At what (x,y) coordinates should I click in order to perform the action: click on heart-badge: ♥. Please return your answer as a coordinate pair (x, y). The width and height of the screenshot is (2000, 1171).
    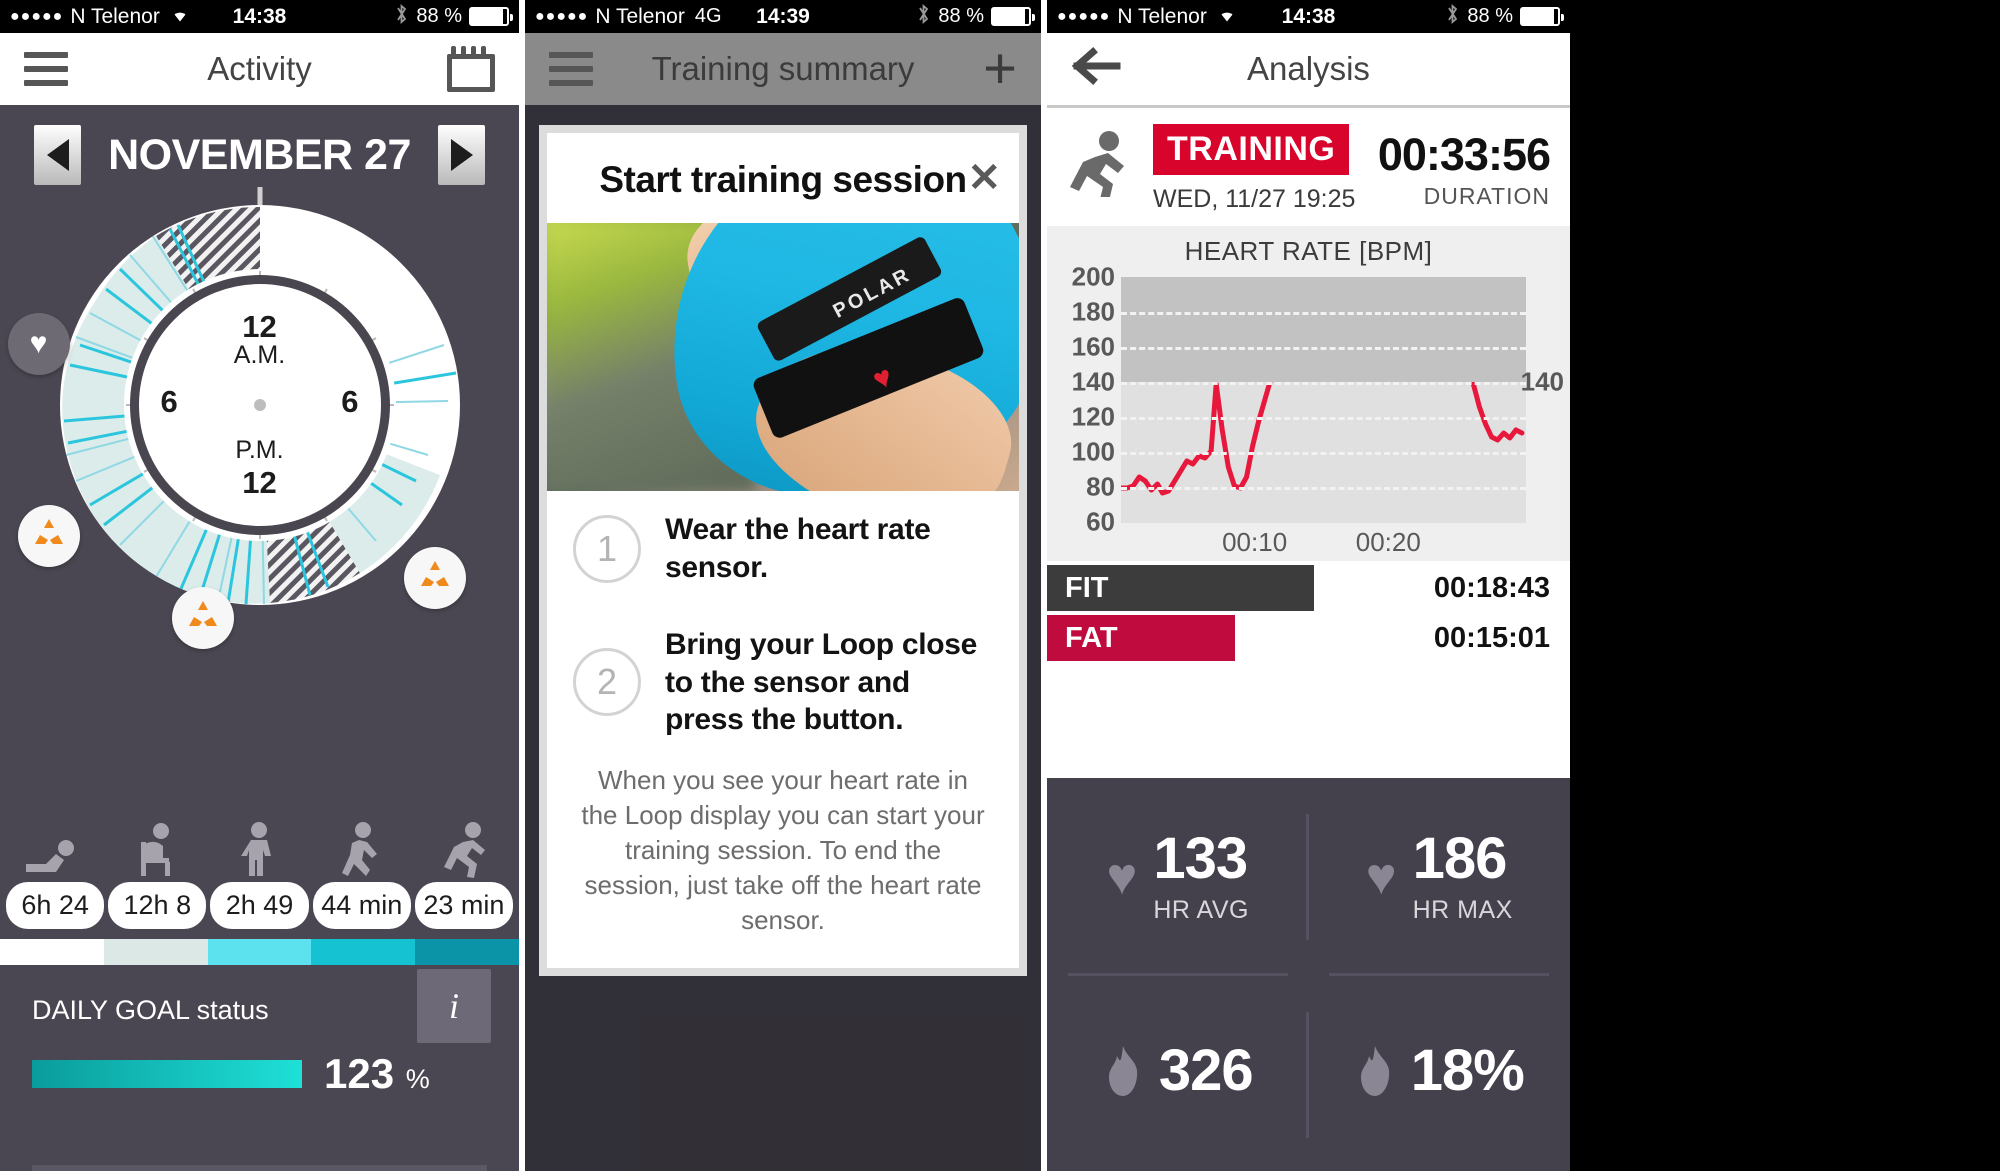
    Looking at the image, I should click on (38, 344).